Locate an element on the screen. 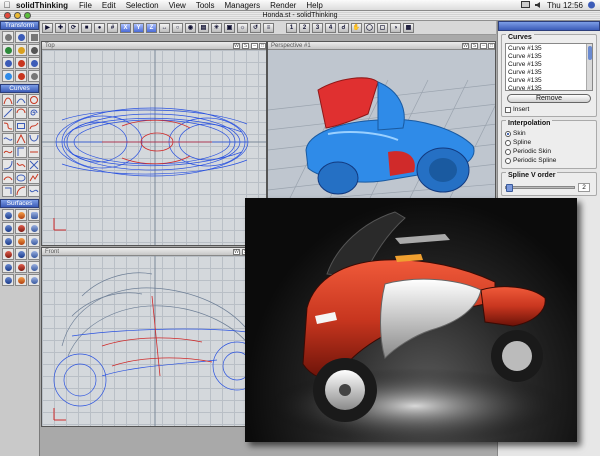 Image resolution: width=600 pixels, height=456 pixels. view-2-button: 2 is located at coordinates (304, 27).